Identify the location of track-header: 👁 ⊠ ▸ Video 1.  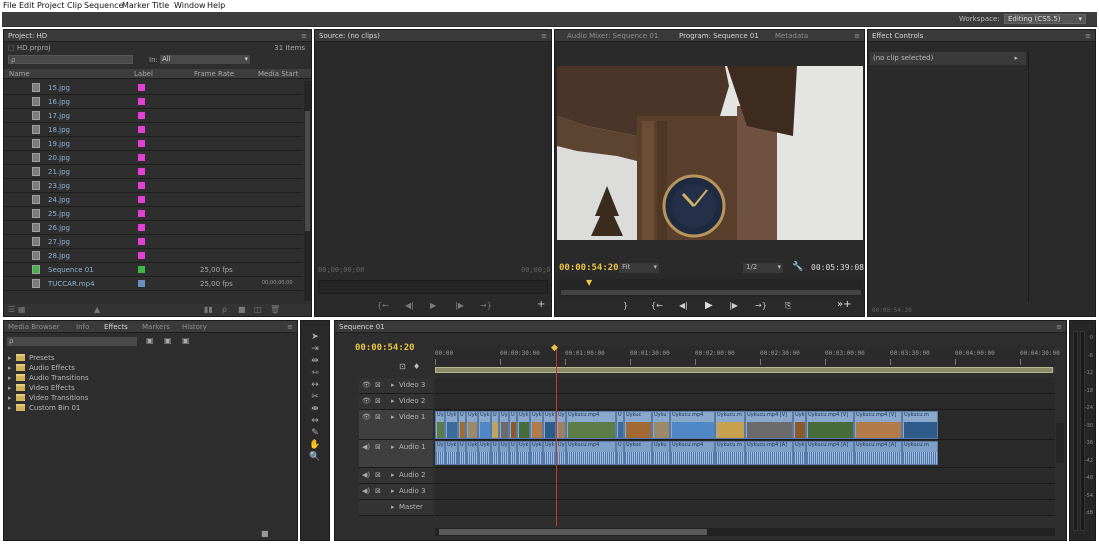
(396, 425).